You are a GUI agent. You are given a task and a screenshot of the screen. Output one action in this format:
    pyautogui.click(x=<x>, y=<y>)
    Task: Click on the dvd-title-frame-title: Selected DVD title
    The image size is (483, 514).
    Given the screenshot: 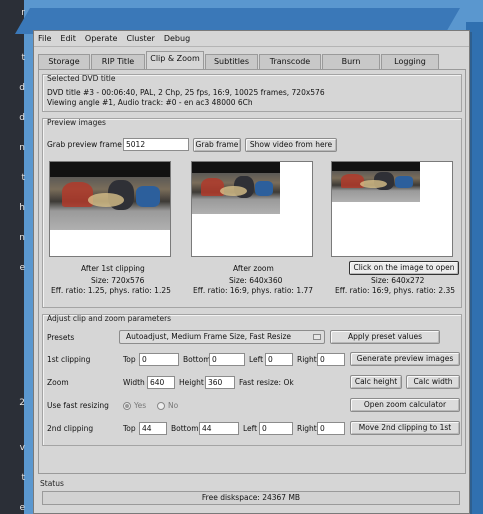 What is the action you would take?
    pyautogui.click(x=81, y=78)
    